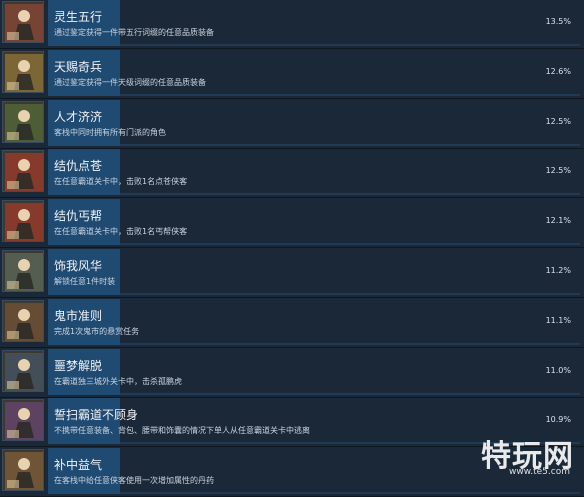 The width and height of the screenshot is (584, 497). What do you see at coordinates (78, 316) in the screenshot?
I see `achievement-name: 鬼市准则` at bounding box center [78, 316].